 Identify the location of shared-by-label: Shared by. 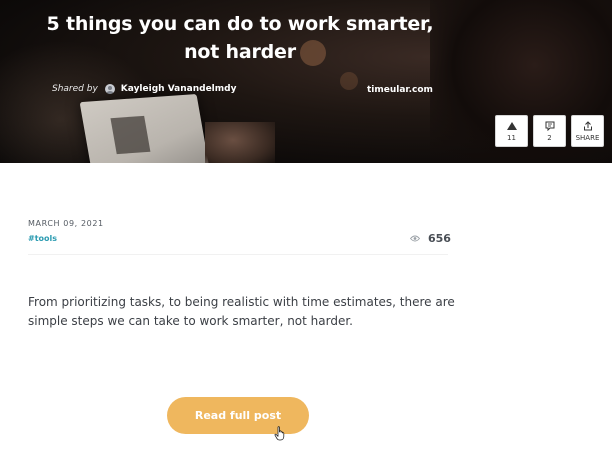
(75, 89).